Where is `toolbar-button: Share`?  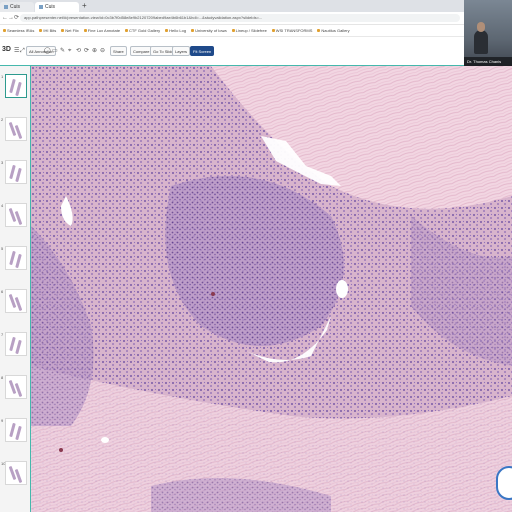
toolbar-button: Share is located at coordinates (118, 51).